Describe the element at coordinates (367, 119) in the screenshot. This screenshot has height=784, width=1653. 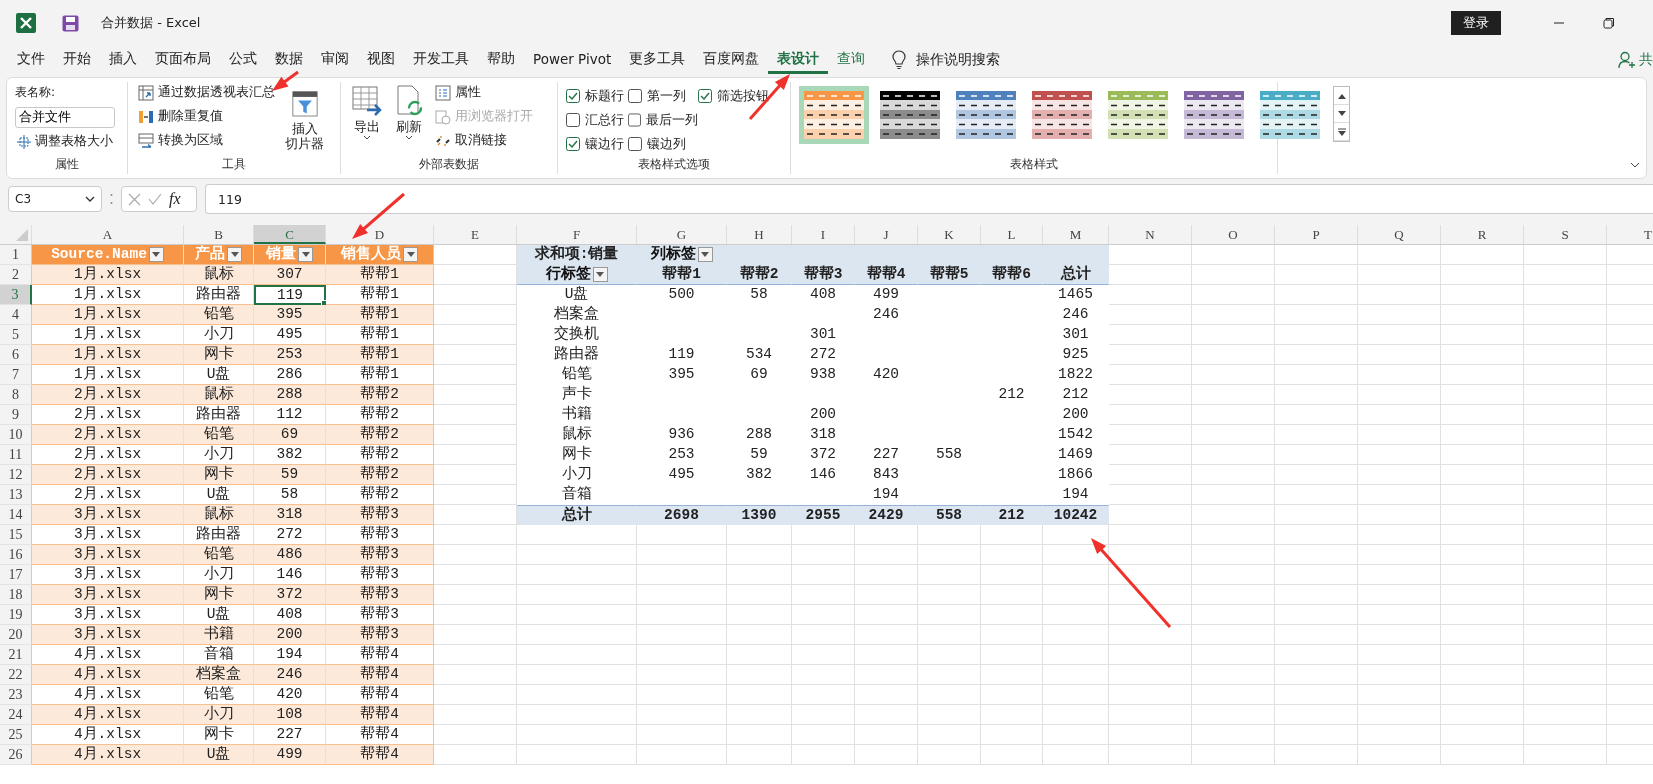
I see `export-button: 导出` at that location.